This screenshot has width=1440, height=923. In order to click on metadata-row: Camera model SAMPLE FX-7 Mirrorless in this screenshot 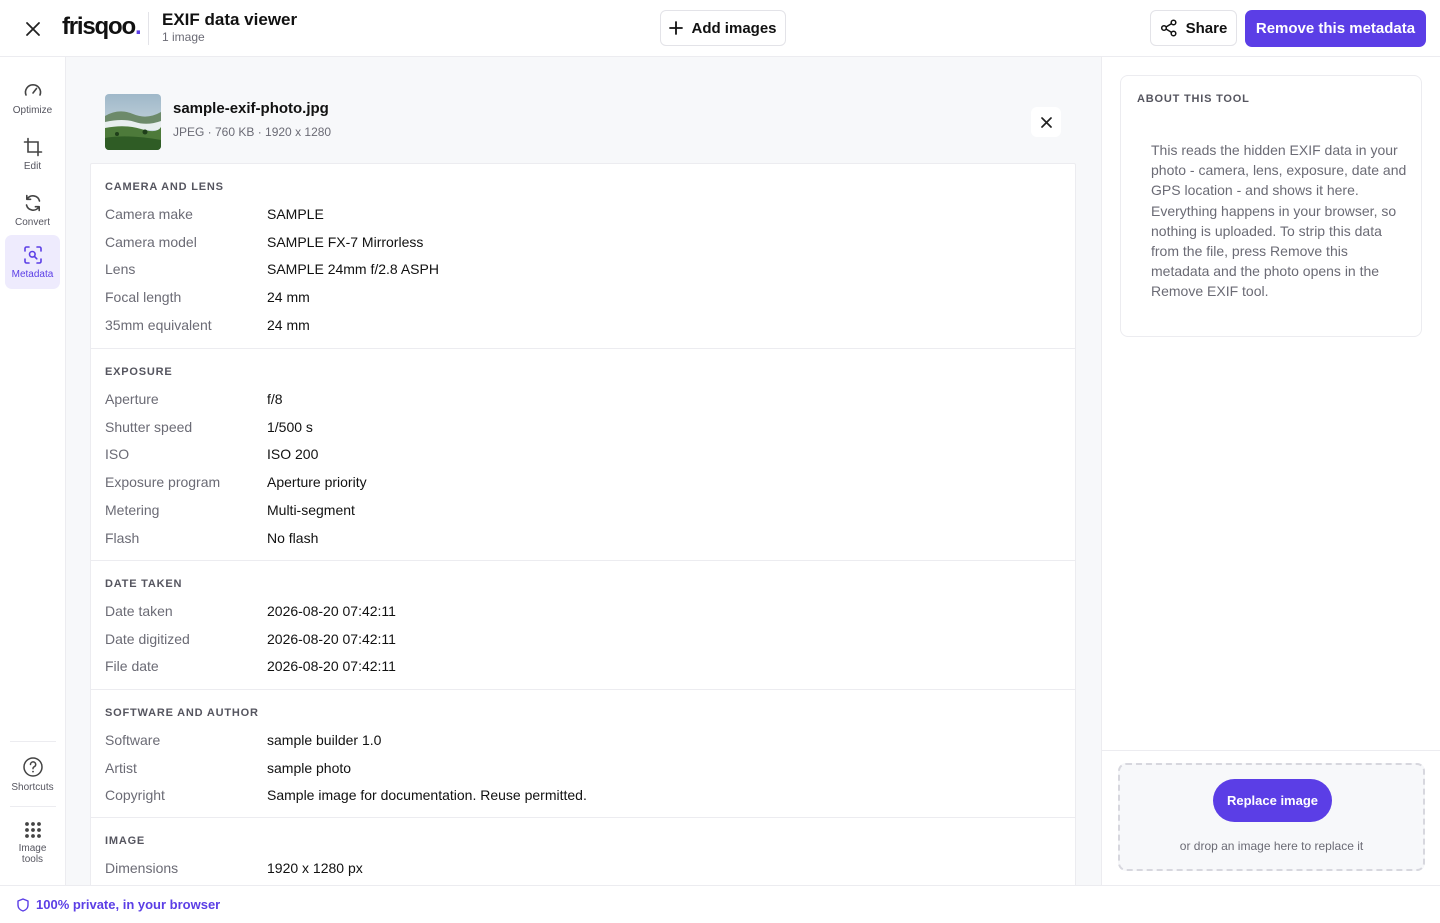, I will do `click(583, 242)`.